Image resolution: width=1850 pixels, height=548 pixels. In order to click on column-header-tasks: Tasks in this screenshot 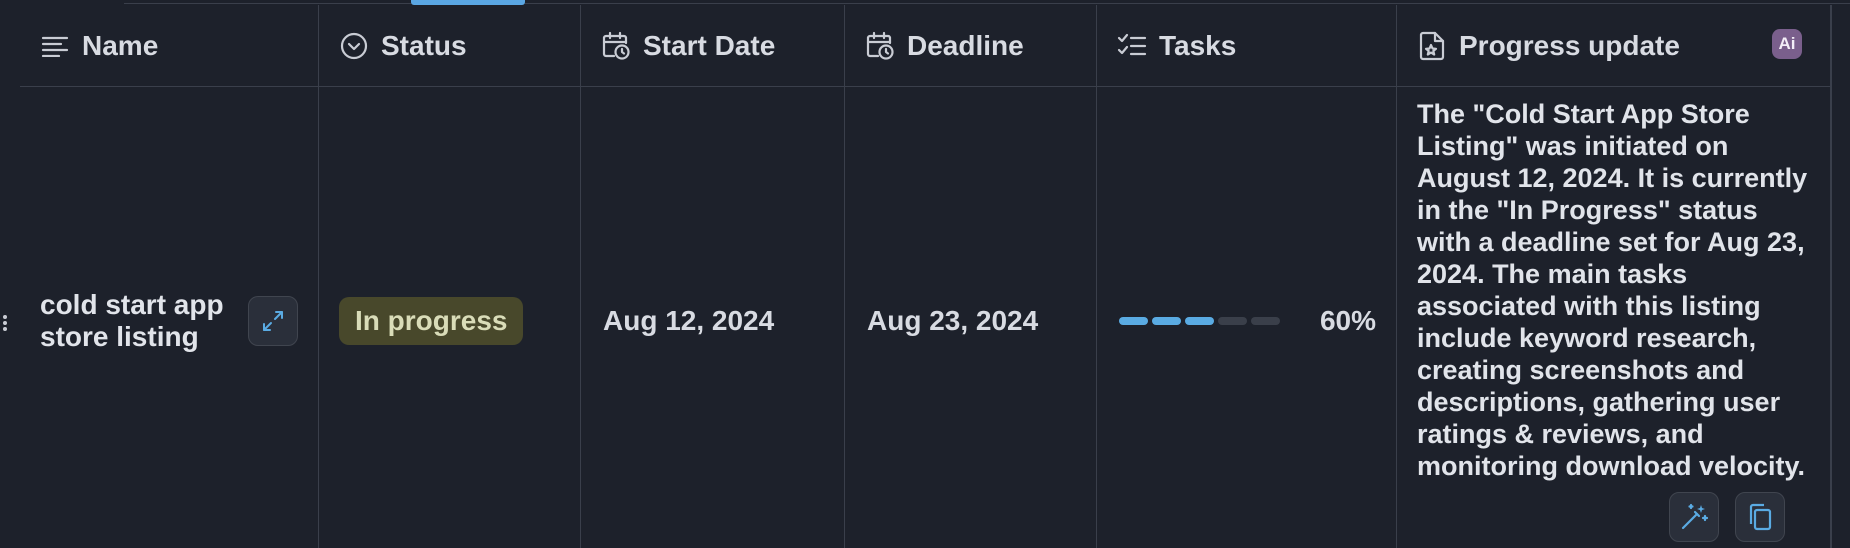, I will do `click(1247, 45)`.